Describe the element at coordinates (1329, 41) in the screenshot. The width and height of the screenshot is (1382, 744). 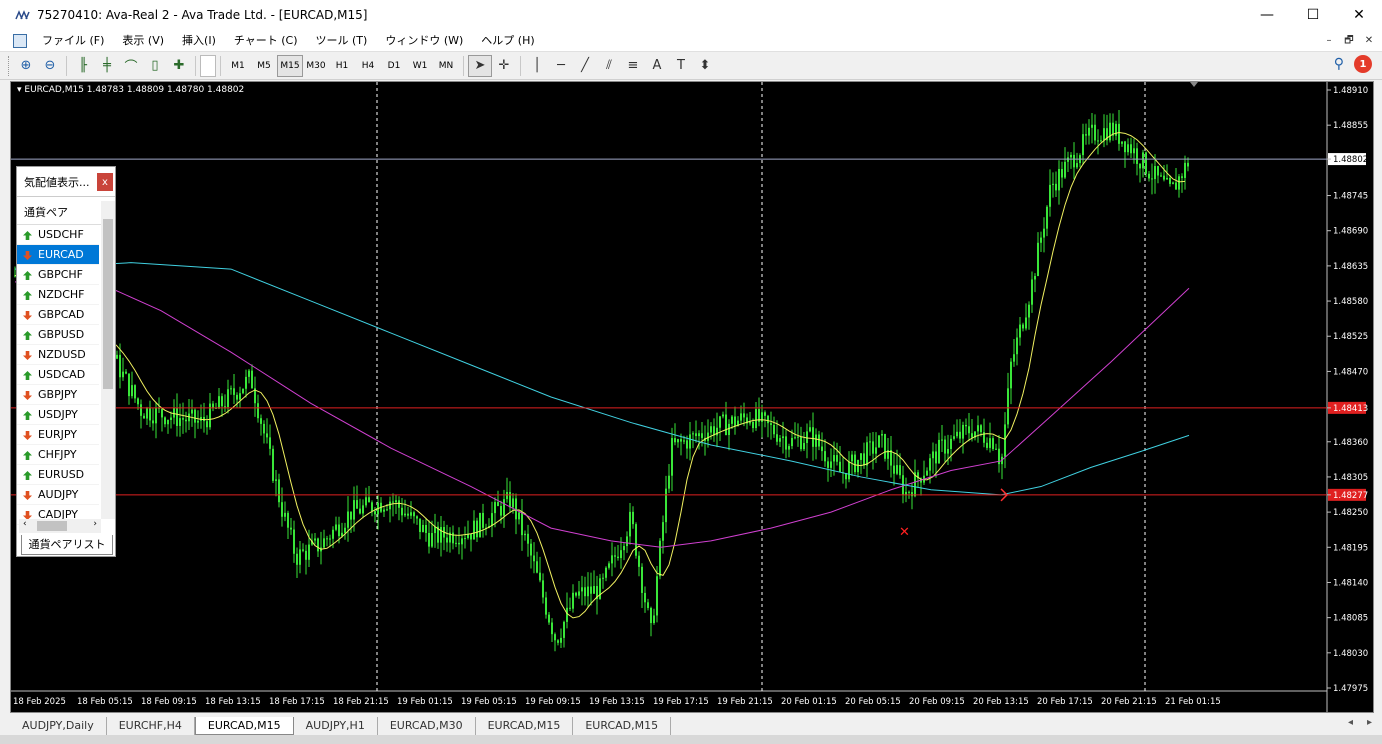
I see `mdi-minimize-button: –` at that location.